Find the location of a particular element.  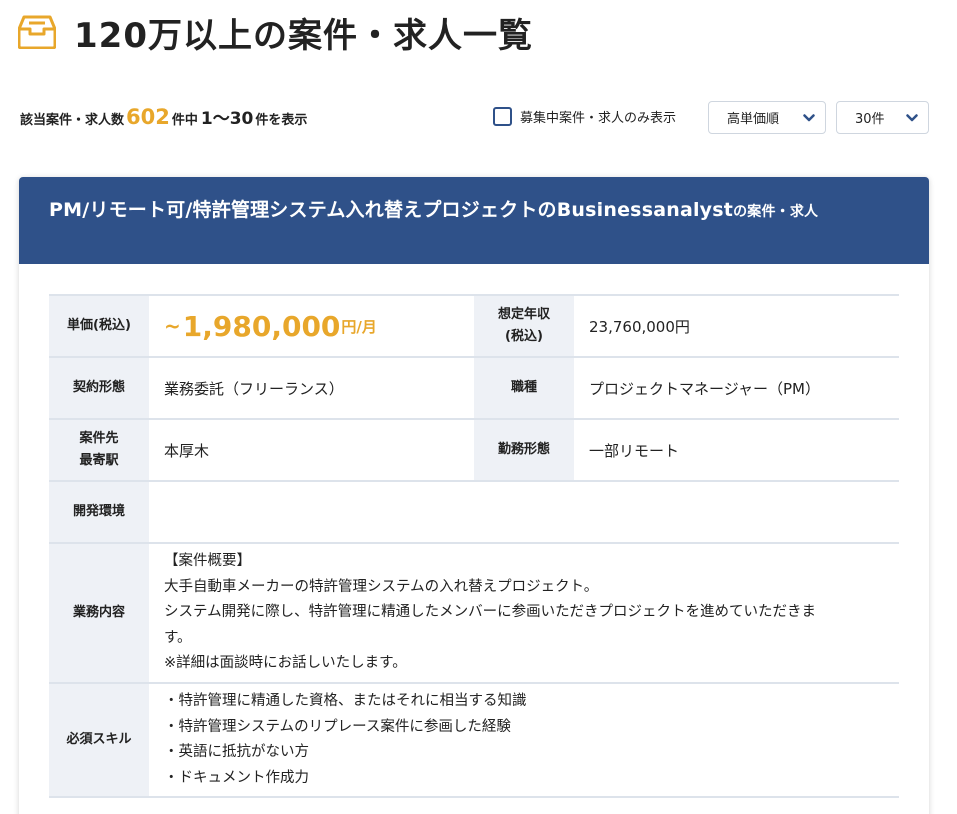

annual-income-value: 23,760,000円 is located at coordinates (639, 326).